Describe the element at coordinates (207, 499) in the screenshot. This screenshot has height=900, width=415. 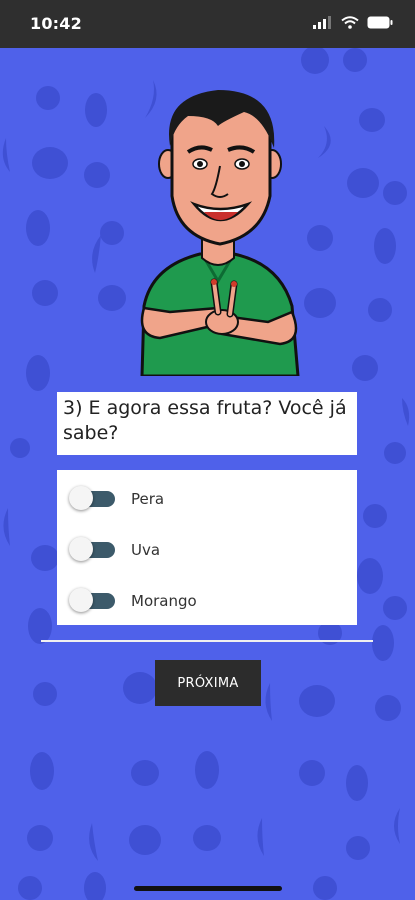
I see `option-row-pera: Pera` at that location.